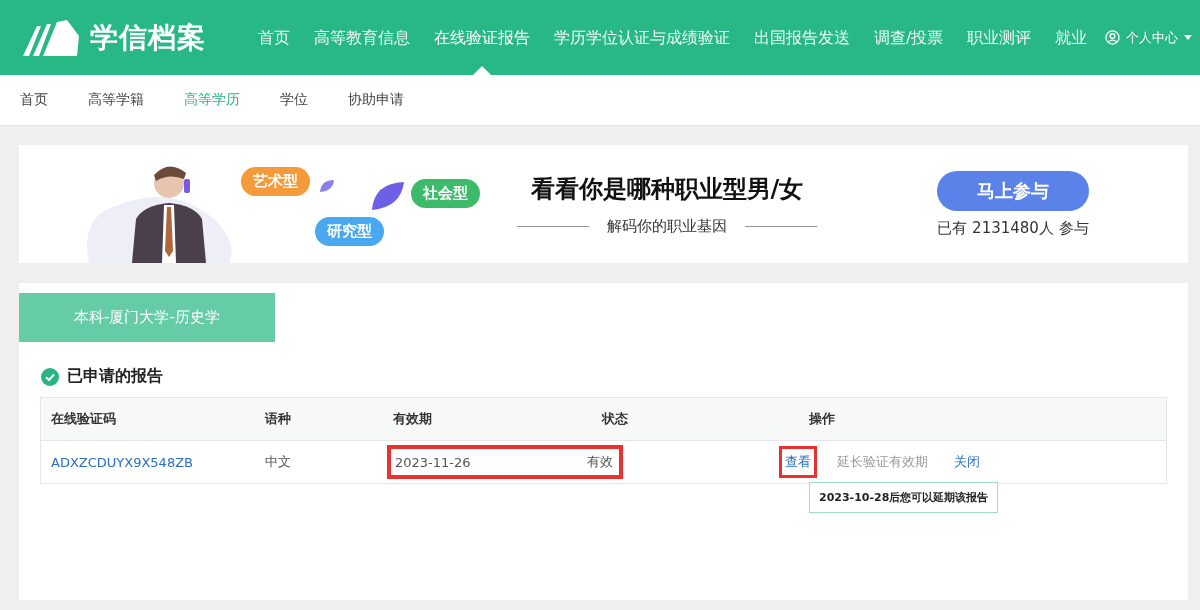 This screenshot has height=610, width=1200. Describe the element at coordinates (1152, 37) in the screenshot. I see `user-menu-link: 个人中心` at that location.